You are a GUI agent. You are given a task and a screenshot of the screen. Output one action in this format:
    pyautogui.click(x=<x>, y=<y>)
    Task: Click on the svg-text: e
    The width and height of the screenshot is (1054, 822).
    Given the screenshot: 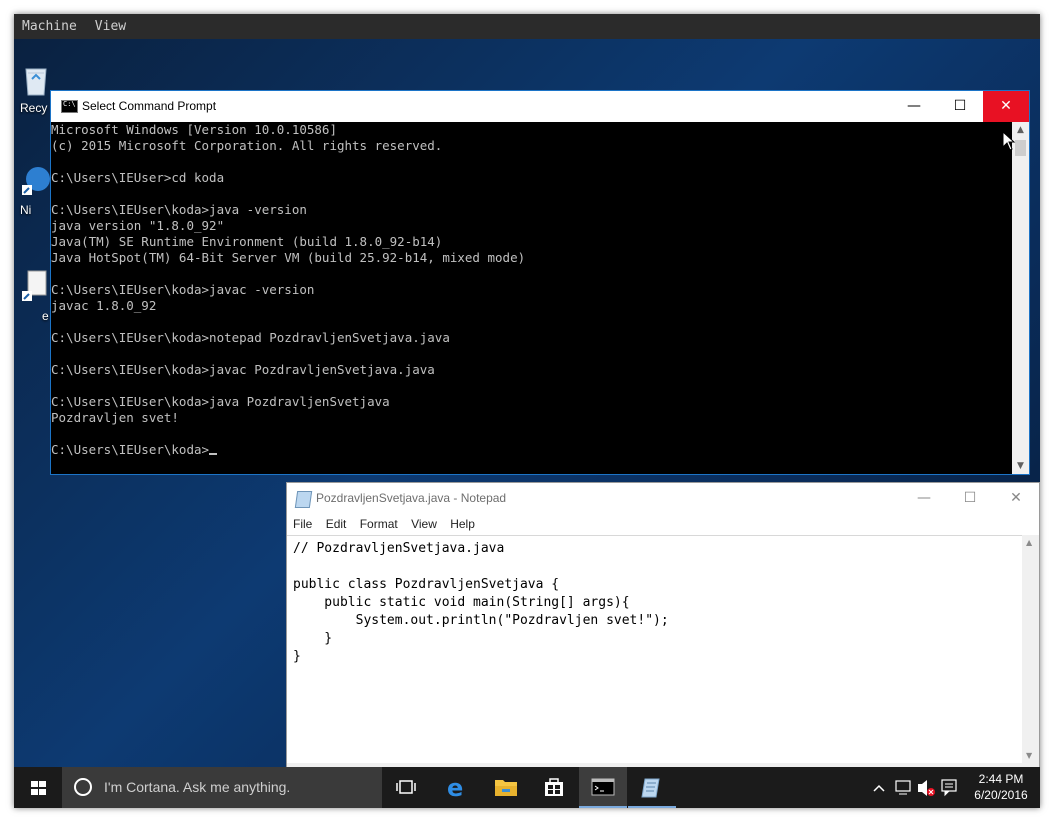 What is the action you would take?
    pyautogui.click(x=455, y=788)
    